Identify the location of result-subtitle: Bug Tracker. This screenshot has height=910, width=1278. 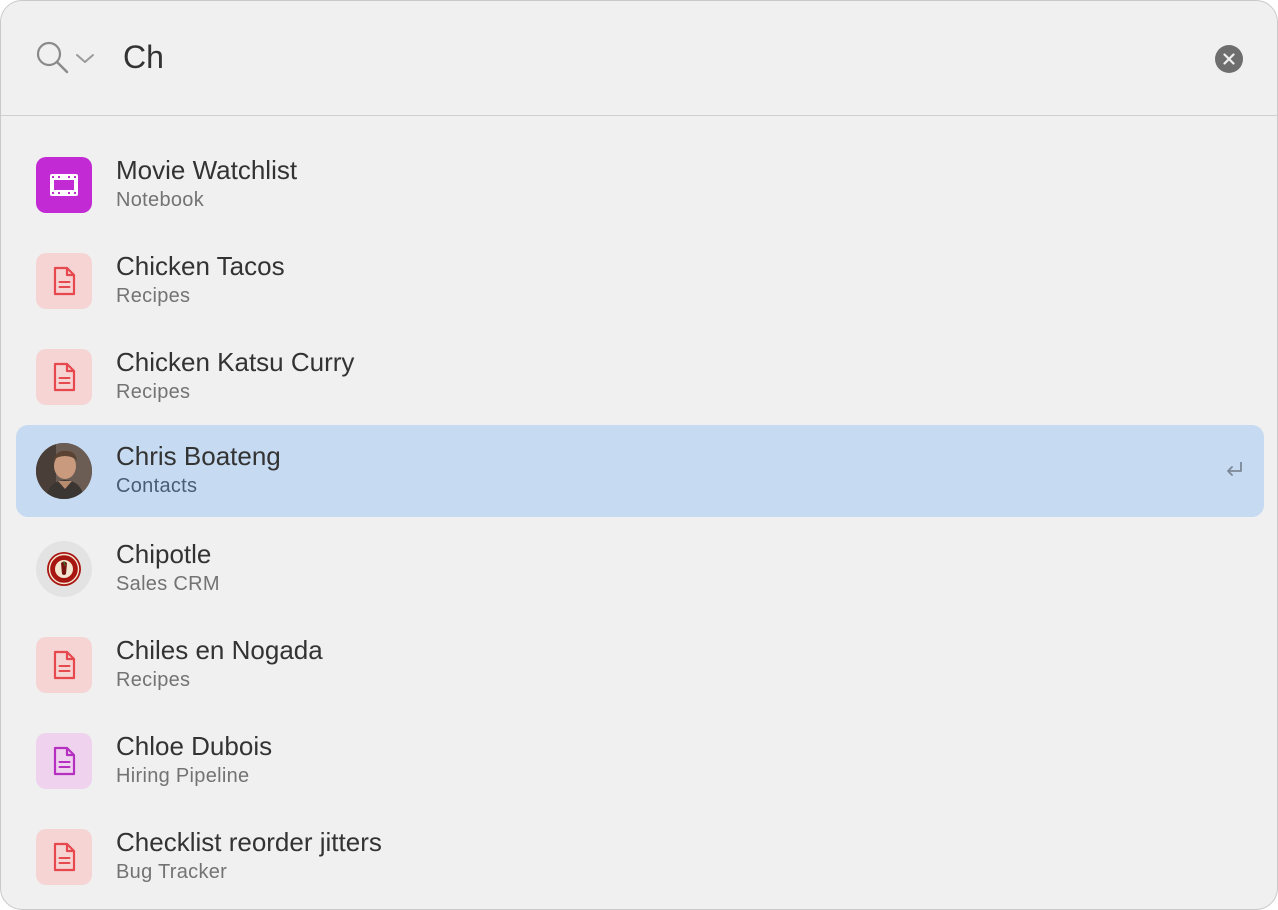
(172, 872).